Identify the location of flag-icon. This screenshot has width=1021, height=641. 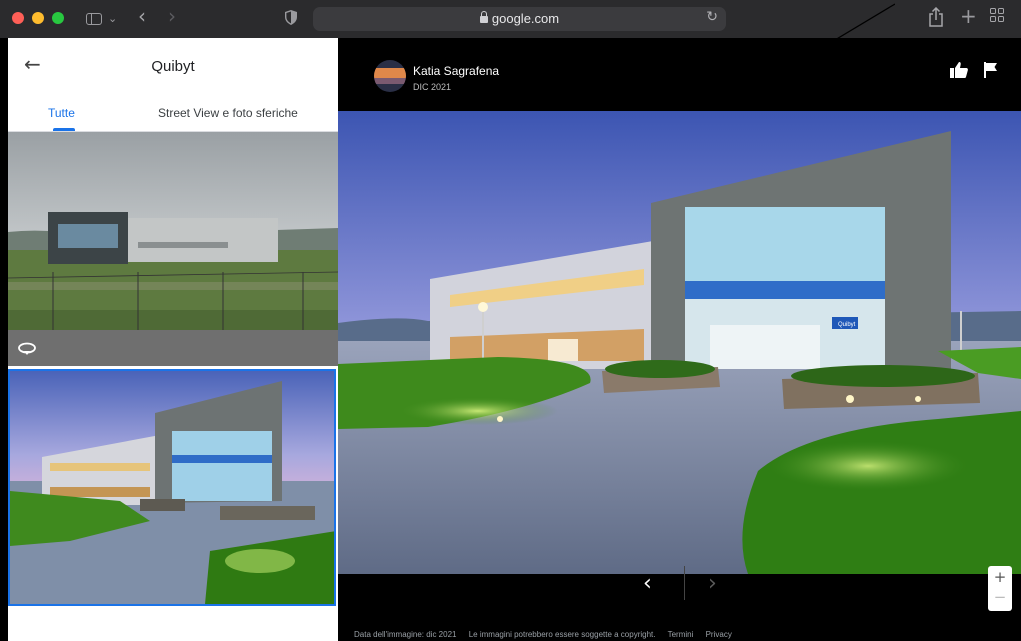
(991, 70).